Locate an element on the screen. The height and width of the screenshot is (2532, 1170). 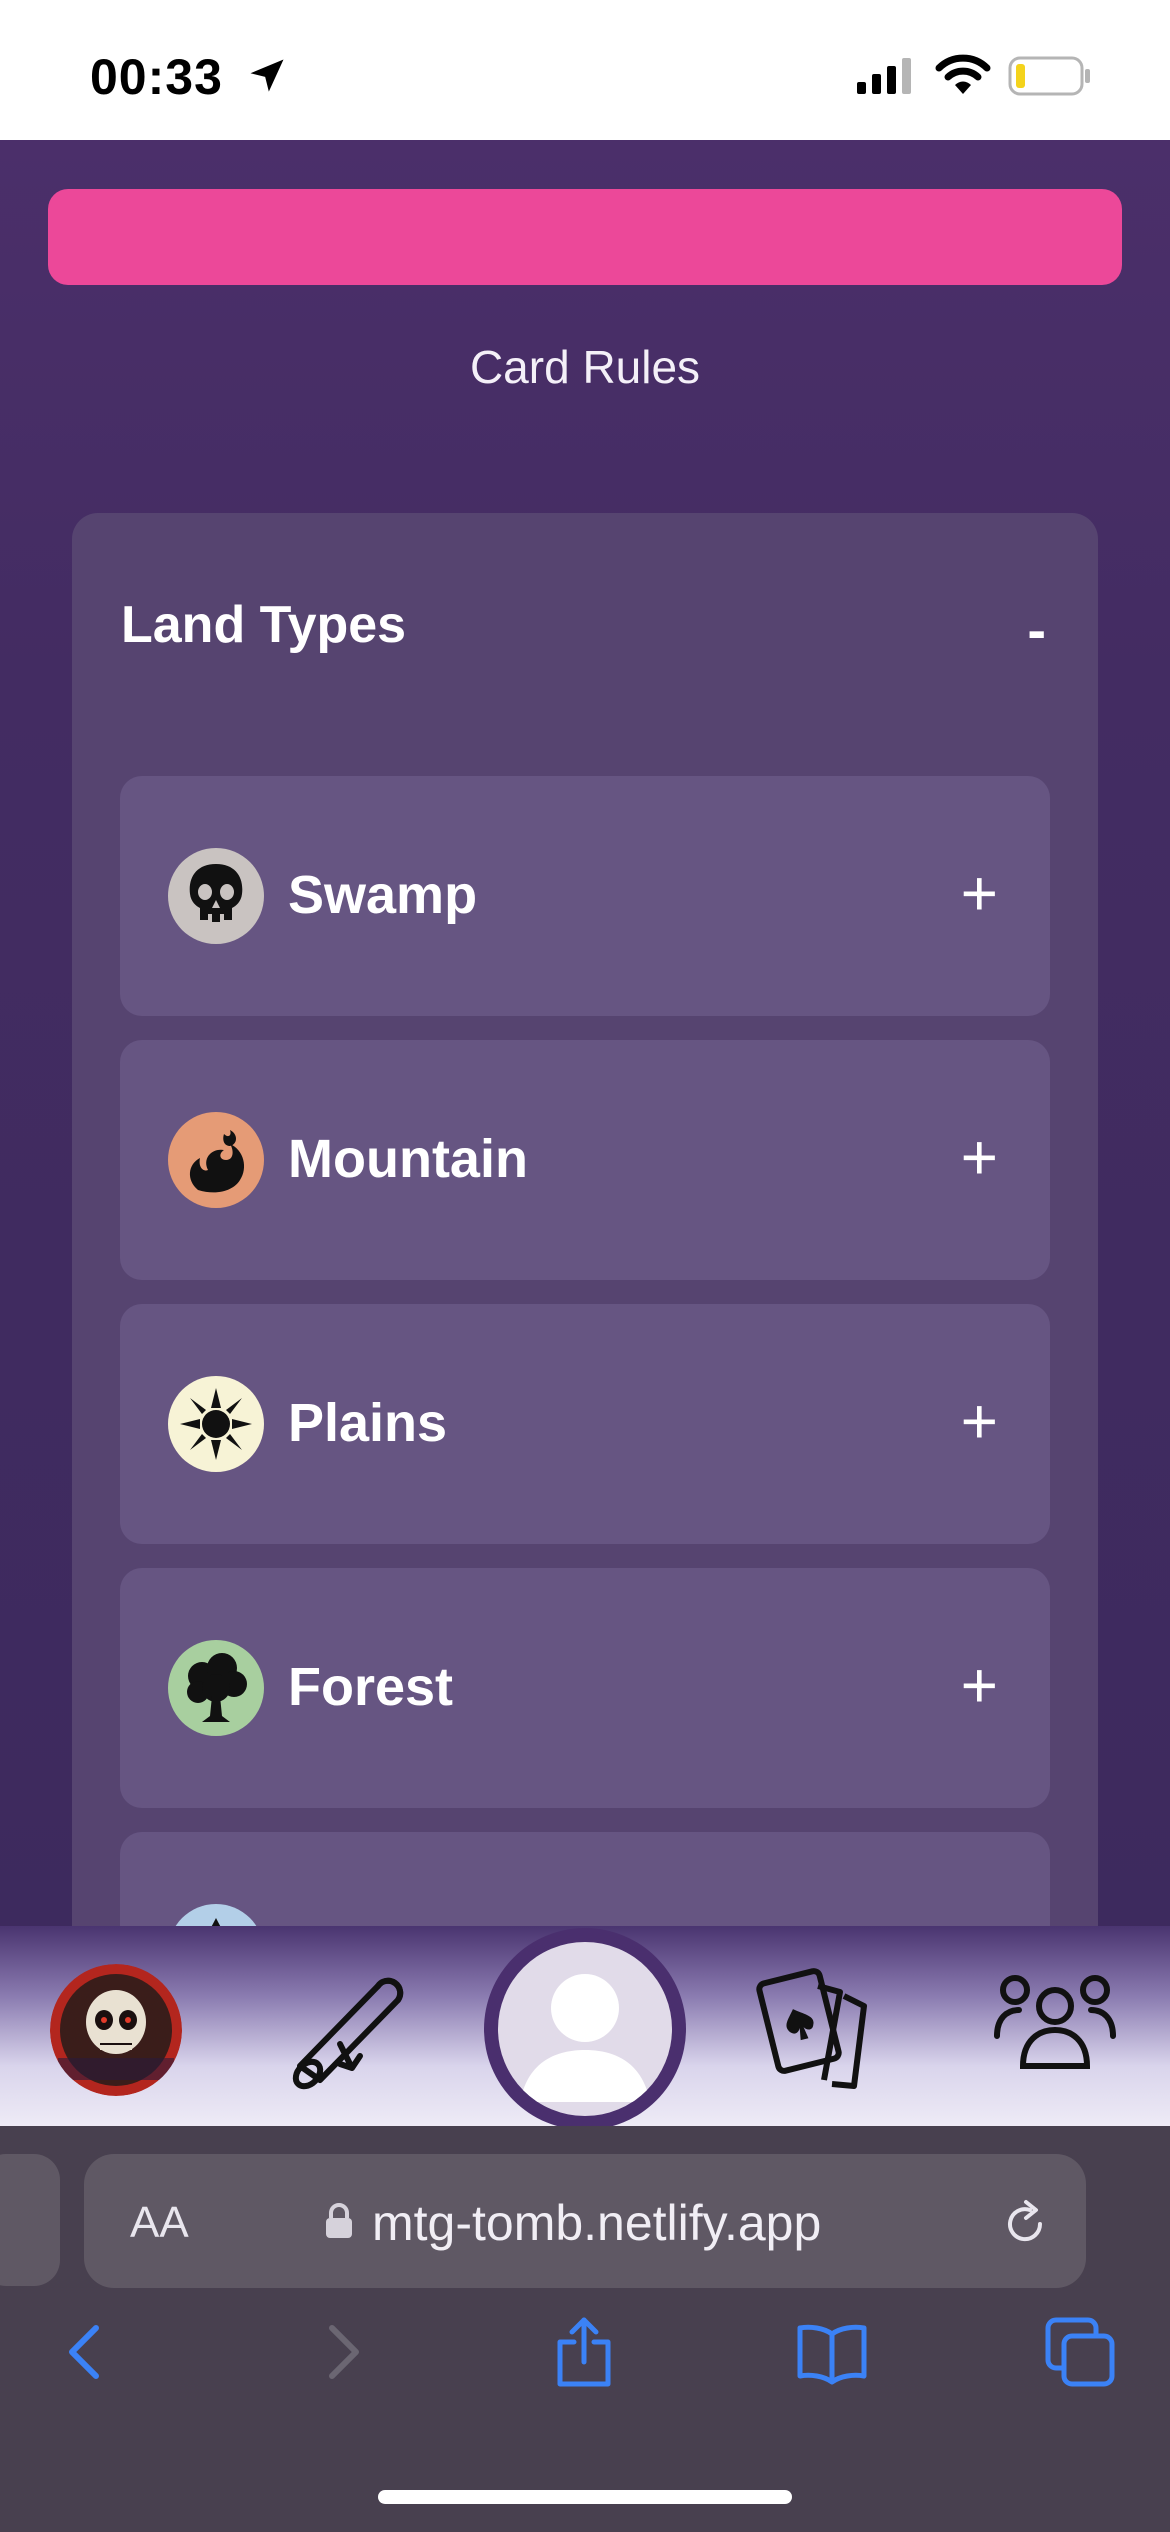
water-drop-icon is located at coordinates (216, 1915).